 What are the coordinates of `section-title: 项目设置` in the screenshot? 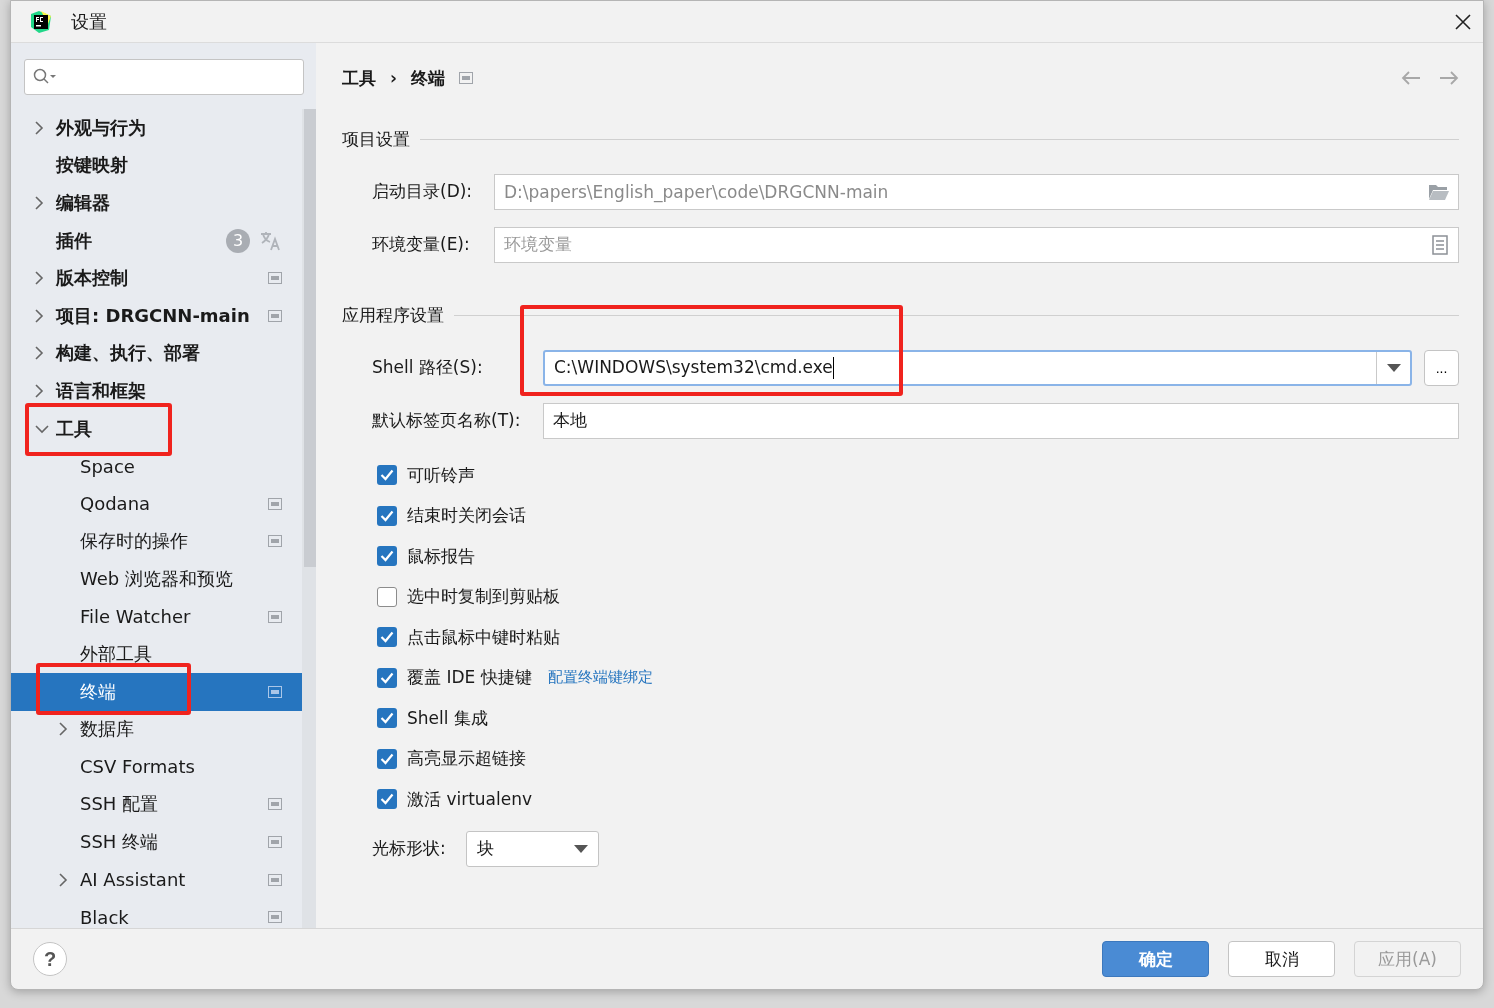 It's located at (376, 139).